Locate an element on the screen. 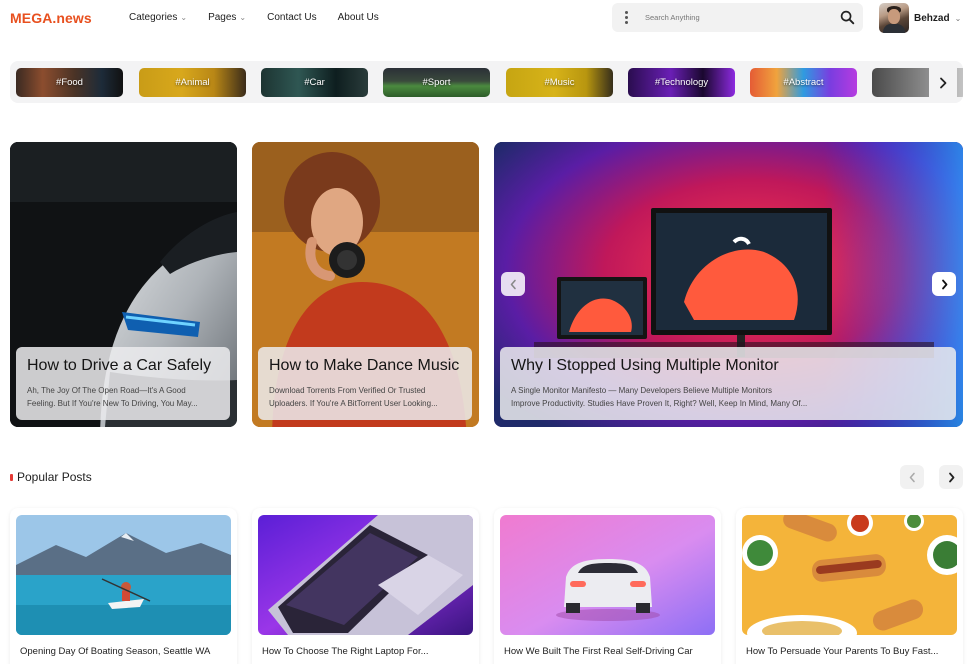  popular-next-button is located at coordinates (951, 477).